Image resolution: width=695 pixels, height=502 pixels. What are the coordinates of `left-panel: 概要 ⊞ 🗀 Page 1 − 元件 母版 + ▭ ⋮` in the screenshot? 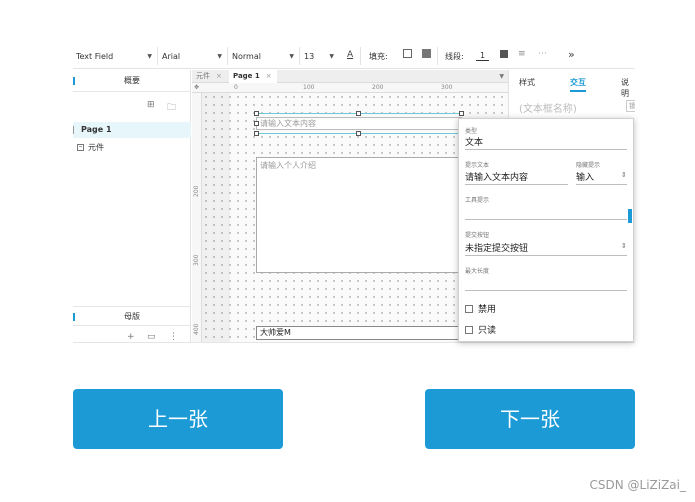 It's located at (132, 206).